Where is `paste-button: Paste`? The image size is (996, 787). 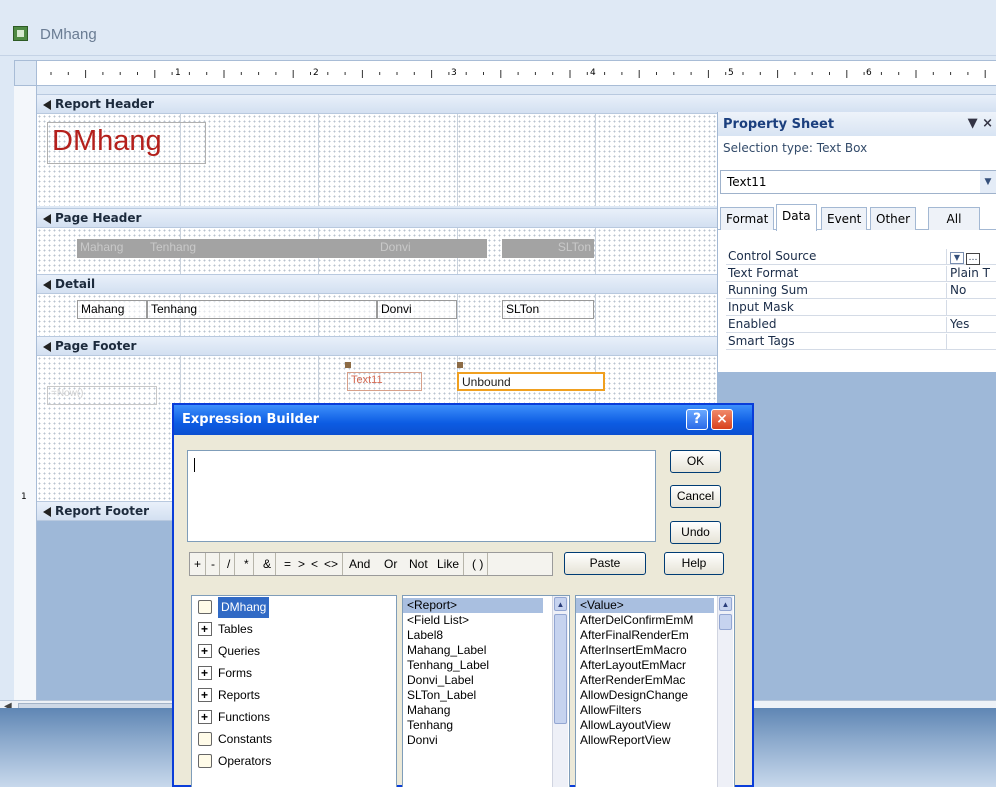
paste-button: Paste is located at coordinates (605, 563).